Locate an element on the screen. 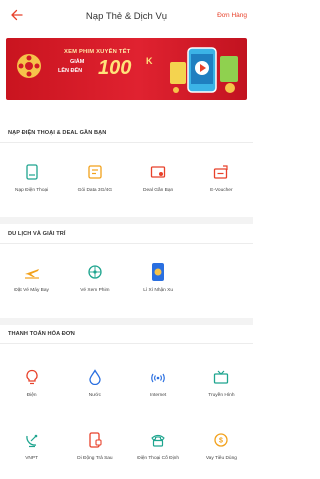 The width and height of the screenshot is (320, 479). service-label: VNPT is located at coordinates (32, 458).